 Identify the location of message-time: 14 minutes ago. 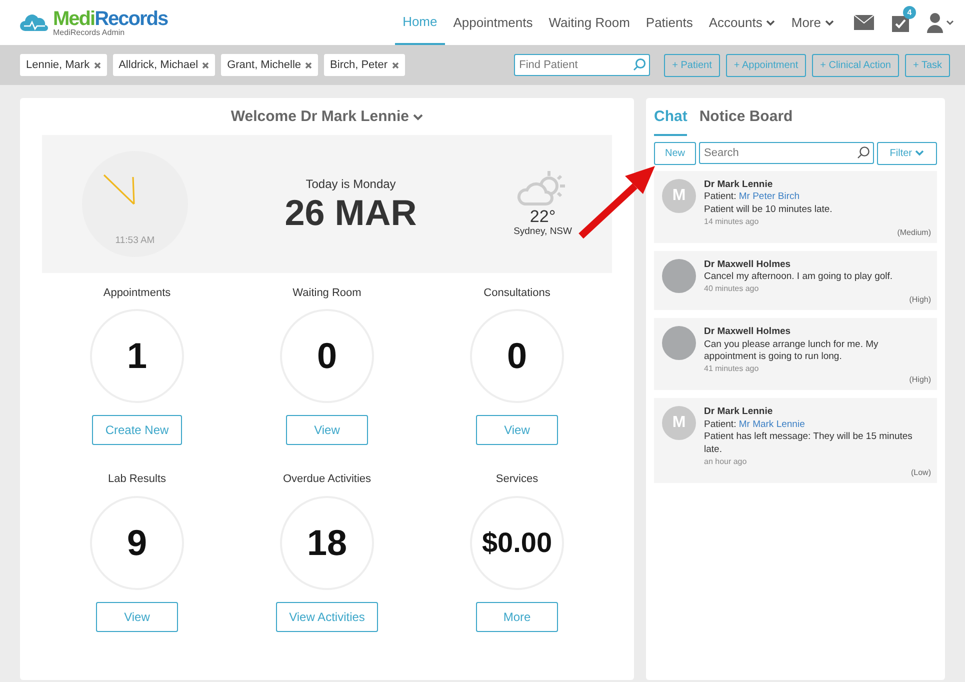
(732, 222).